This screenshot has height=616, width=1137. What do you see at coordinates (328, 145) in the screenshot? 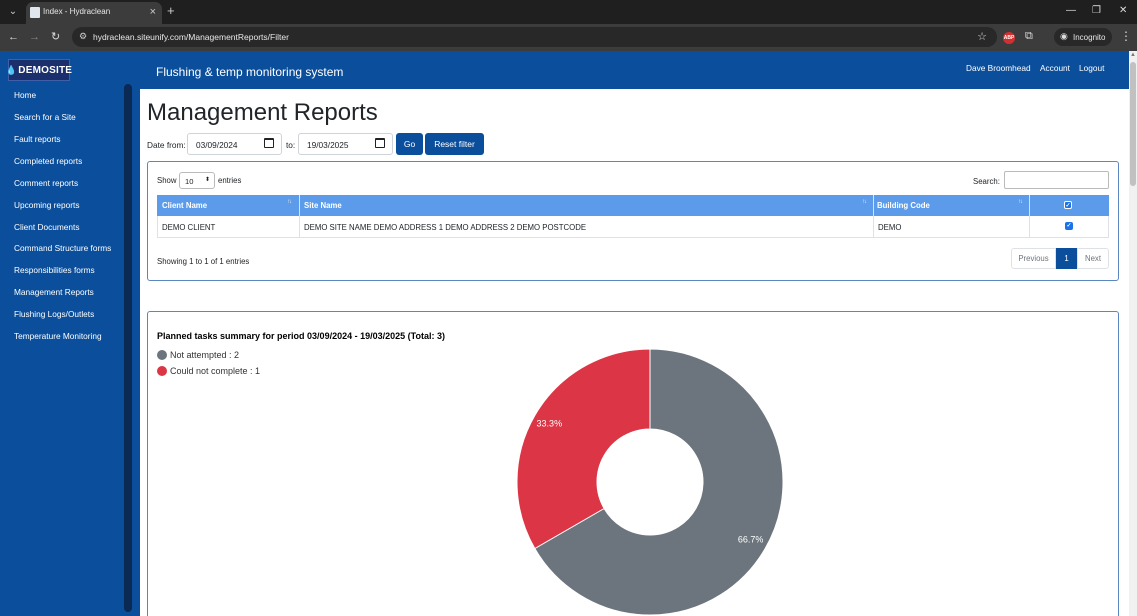
I see `date-to-value: 19/03/2025` at bounding box center [328, 145].